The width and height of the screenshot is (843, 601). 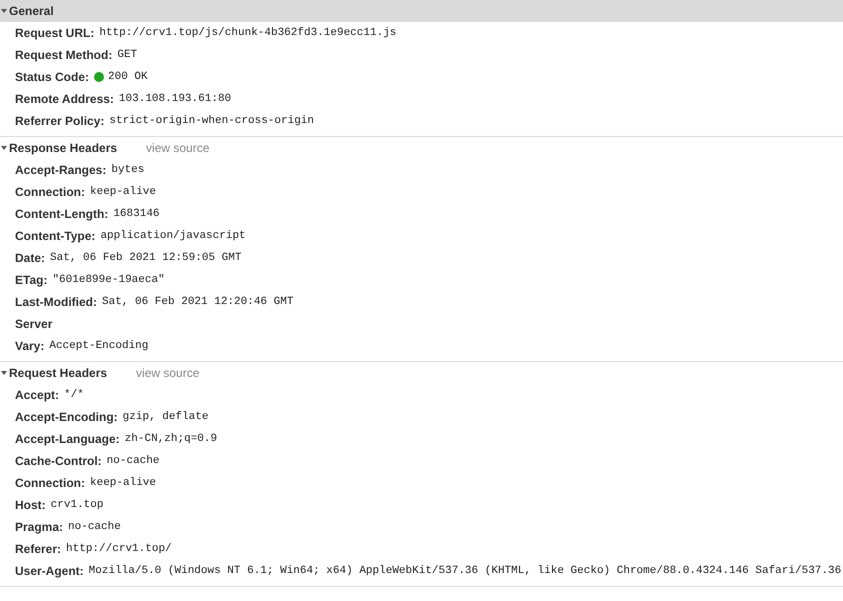 What do you see at coordinates (58, 461) in the screenshot?
I see `header-name: Cache-Control:` at bounding box center [58, 461].